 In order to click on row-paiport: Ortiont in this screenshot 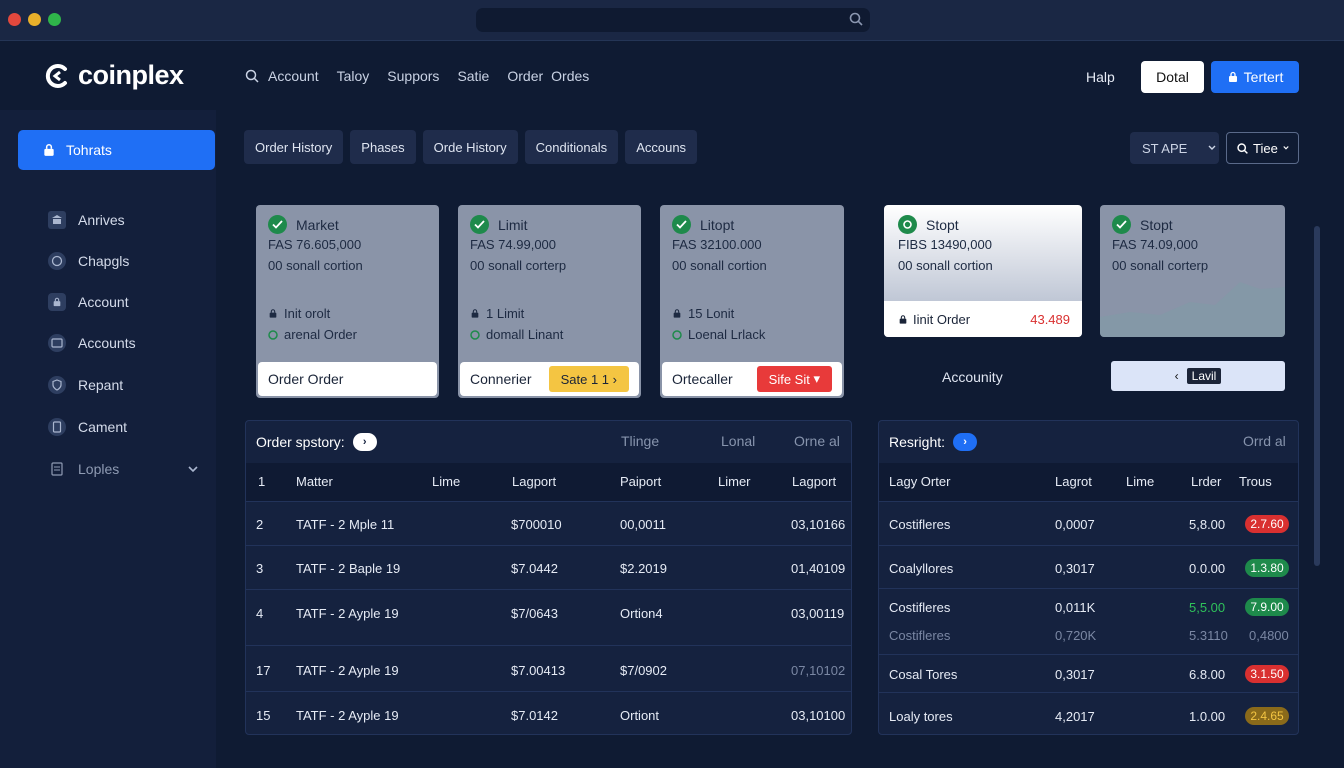, I will do `click(640, 715)`.